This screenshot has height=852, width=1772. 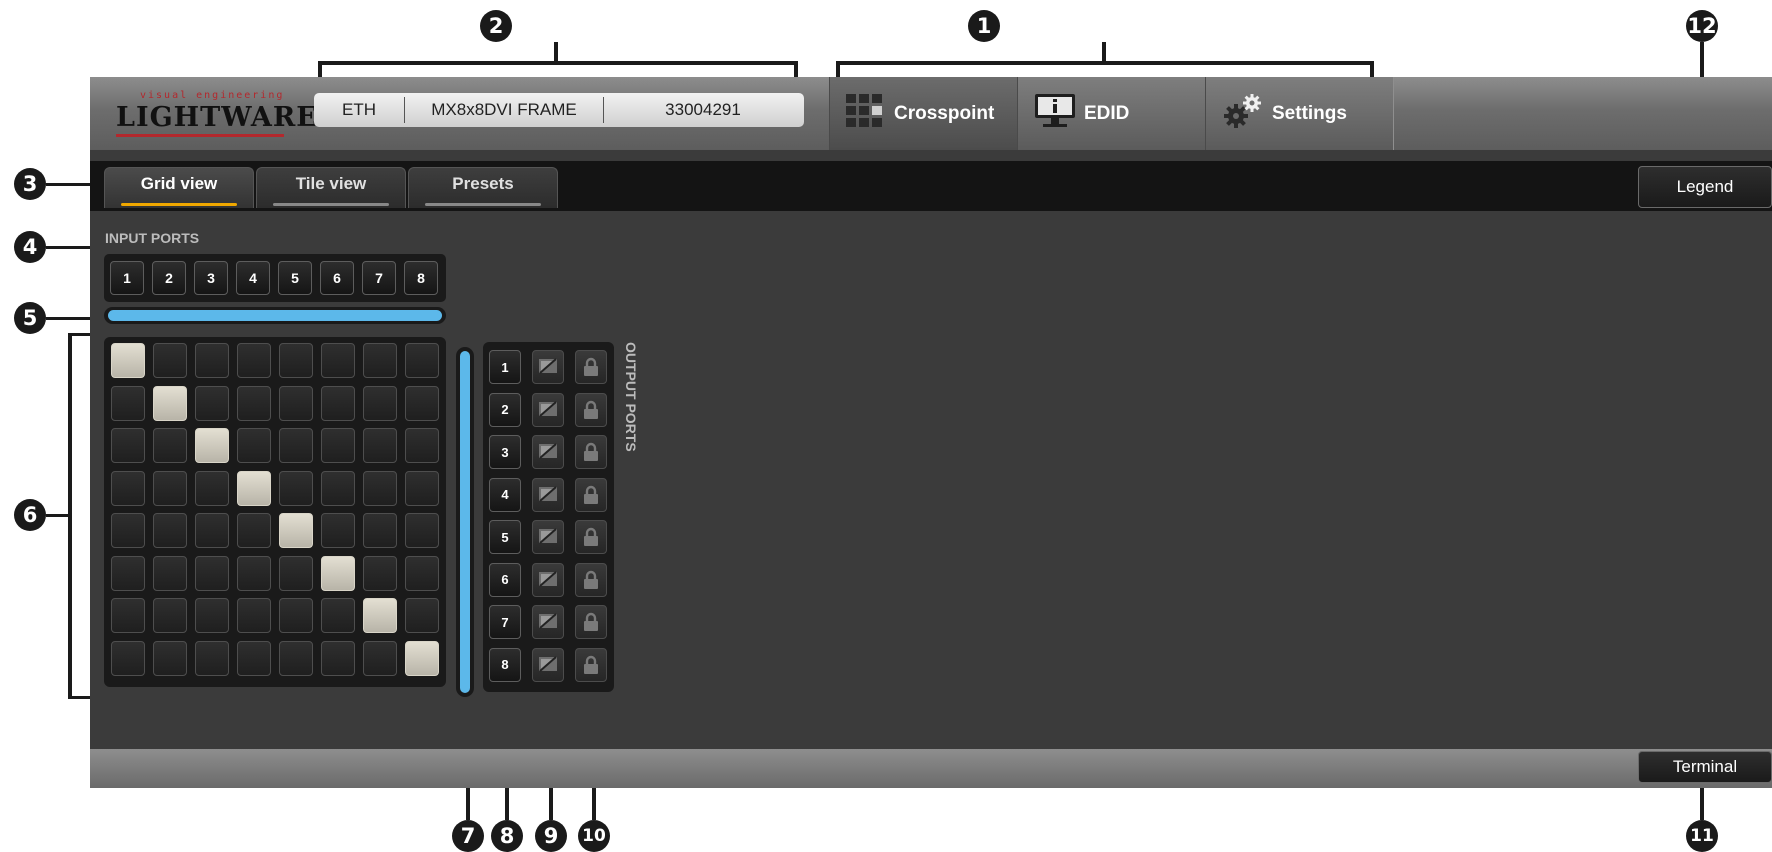 What do you see at coordinates (505, 664) in the screenshot?
I see `output-port-button: 8` at bounding box center [505, 664].